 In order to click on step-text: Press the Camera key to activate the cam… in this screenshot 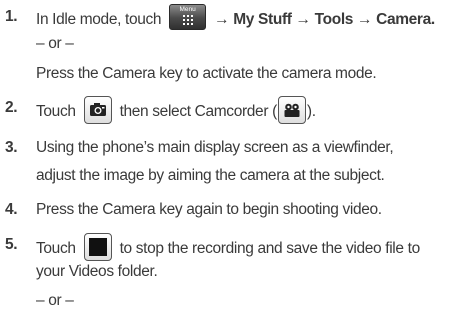, I will do `click(206, 73)`.